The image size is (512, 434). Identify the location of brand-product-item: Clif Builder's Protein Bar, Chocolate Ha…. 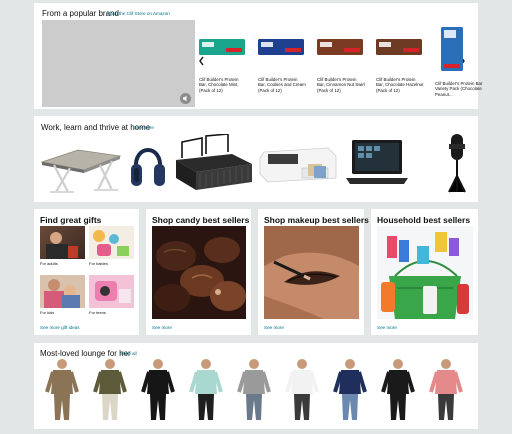
(400, 60).